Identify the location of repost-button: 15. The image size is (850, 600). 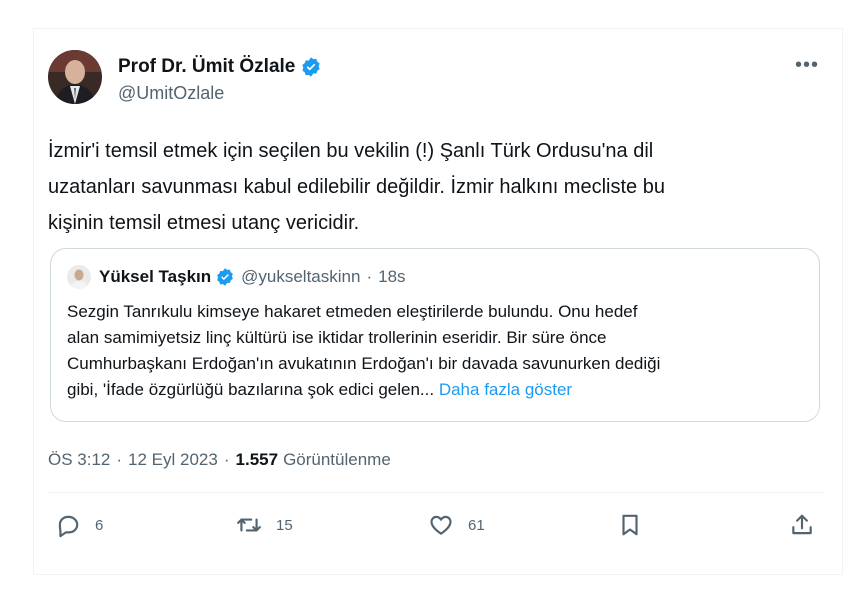
(264, 525).